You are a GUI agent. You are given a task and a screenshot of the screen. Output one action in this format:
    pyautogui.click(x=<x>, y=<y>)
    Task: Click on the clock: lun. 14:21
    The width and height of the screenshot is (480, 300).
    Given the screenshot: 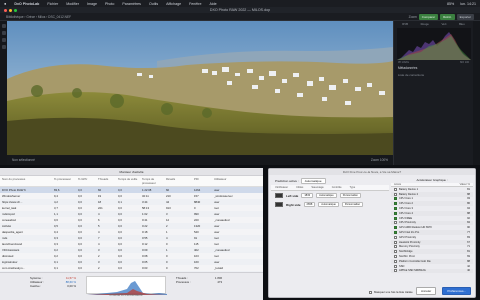 What is the action you would take?
    pyautogui.click(x=468, y=4)
    